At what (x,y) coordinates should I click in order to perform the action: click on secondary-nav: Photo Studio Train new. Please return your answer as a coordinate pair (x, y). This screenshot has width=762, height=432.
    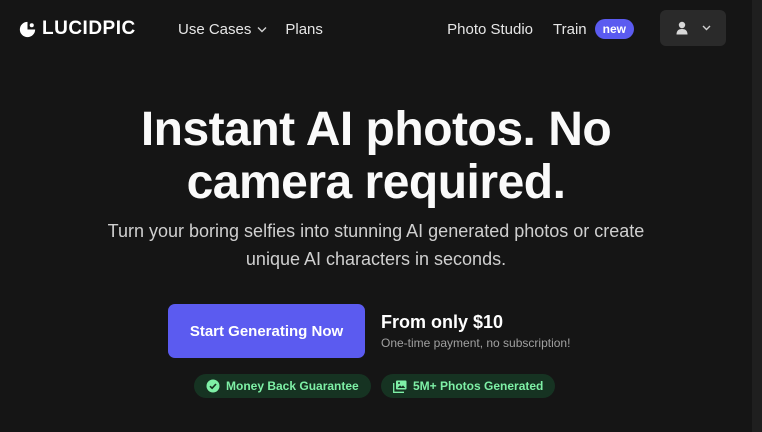
    Looking at the image, I should click on (540, 29).